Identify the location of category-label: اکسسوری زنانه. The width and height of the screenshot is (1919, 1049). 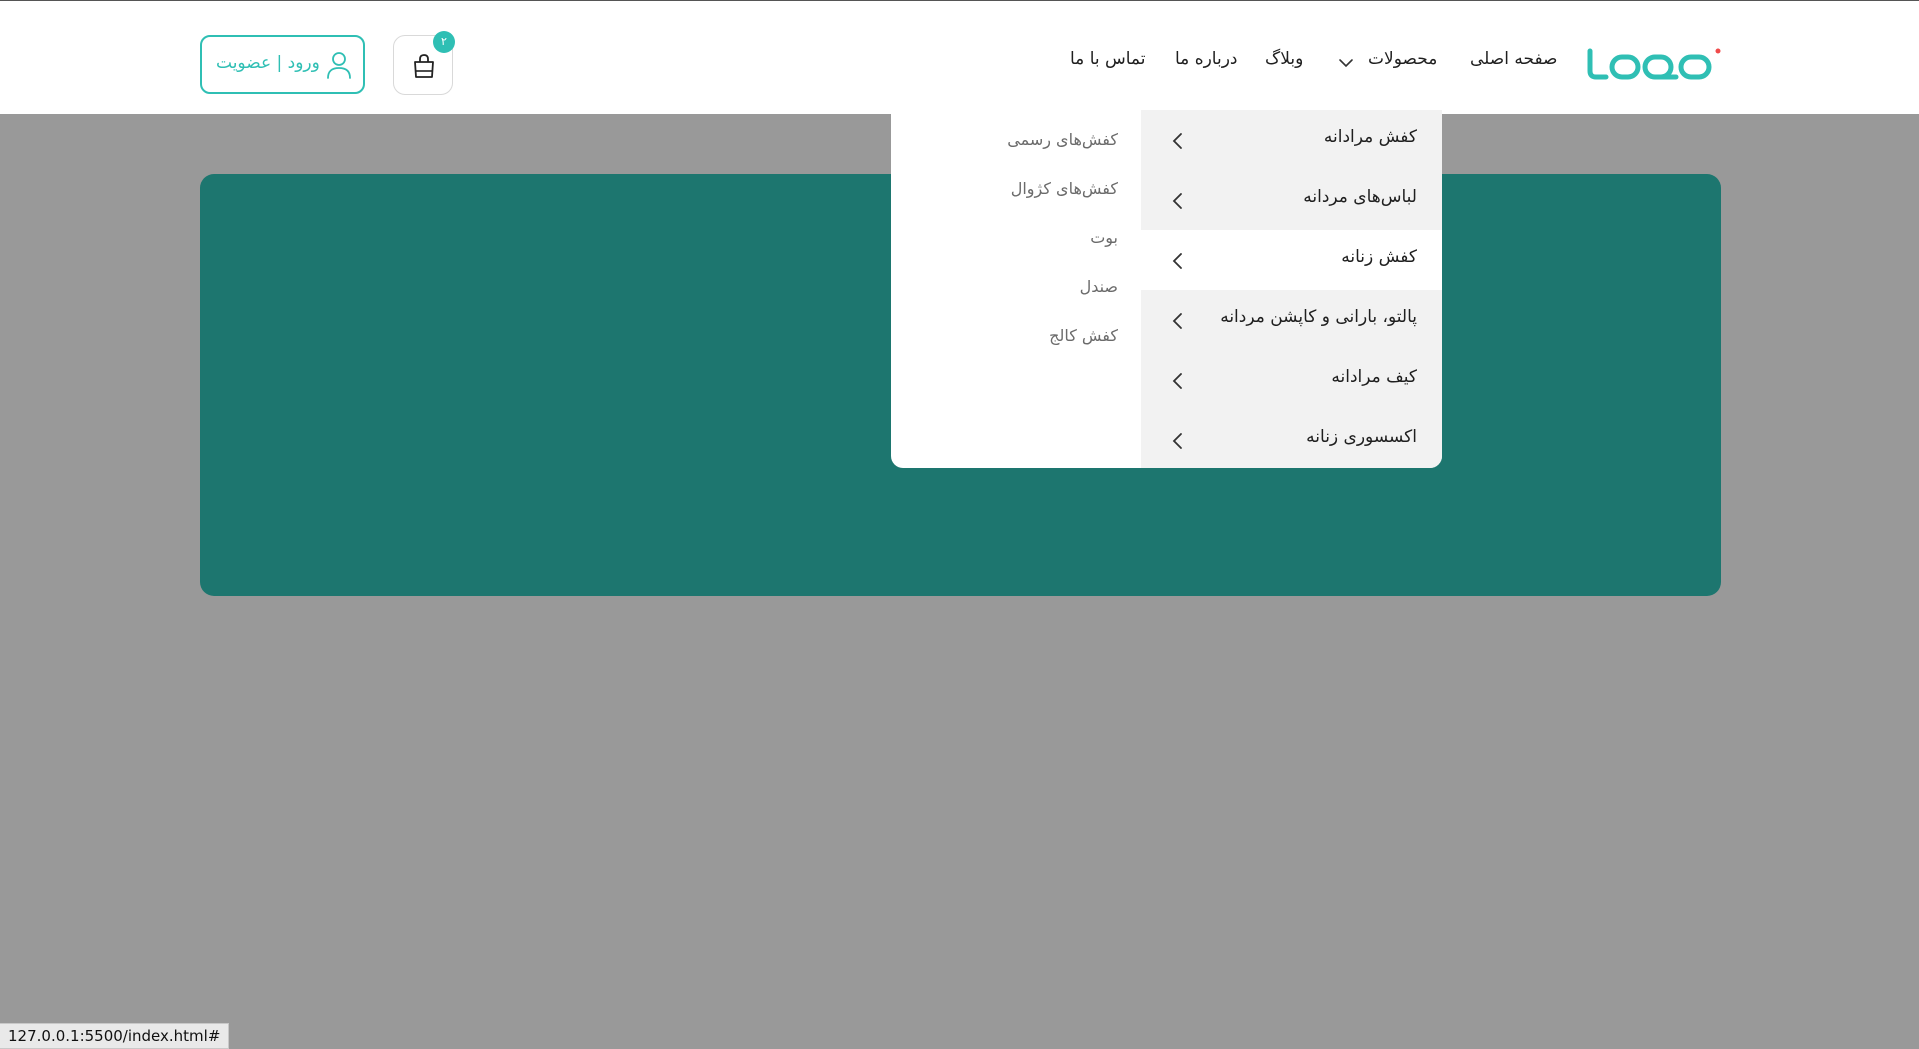
(1361, 437).